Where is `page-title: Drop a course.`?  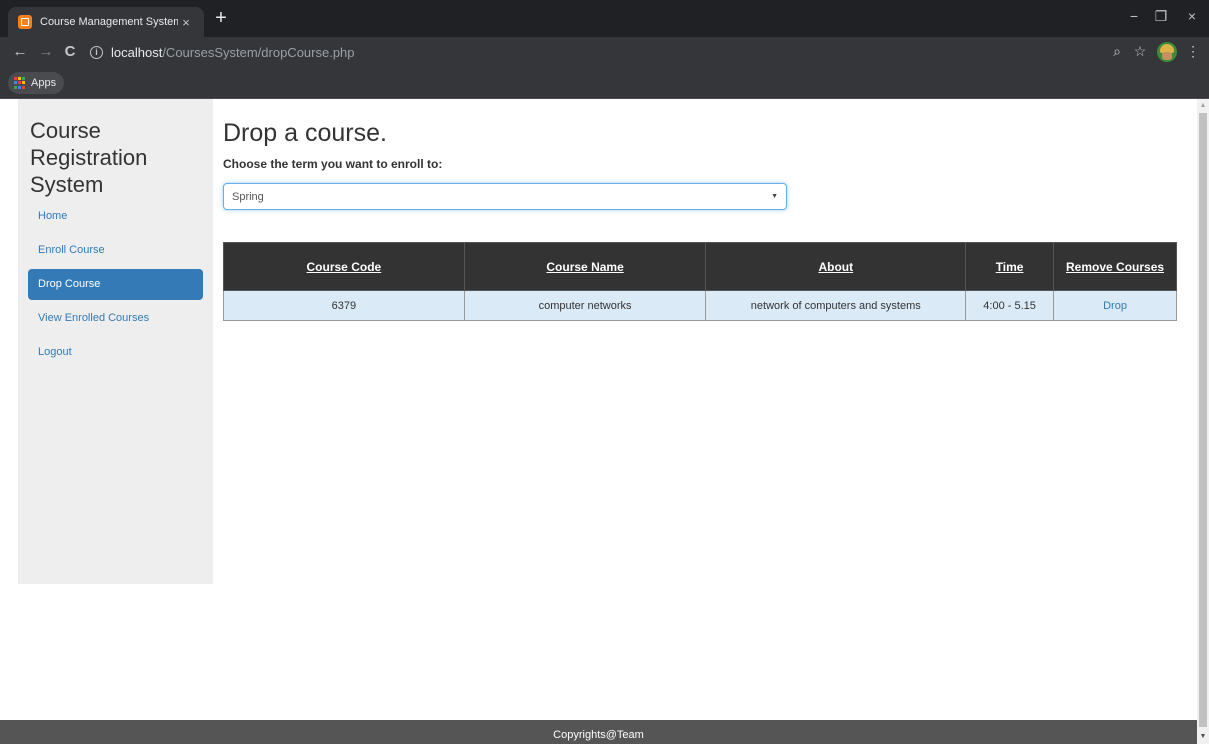
page-title: Drop a course. is located at coordinates (305, 133).